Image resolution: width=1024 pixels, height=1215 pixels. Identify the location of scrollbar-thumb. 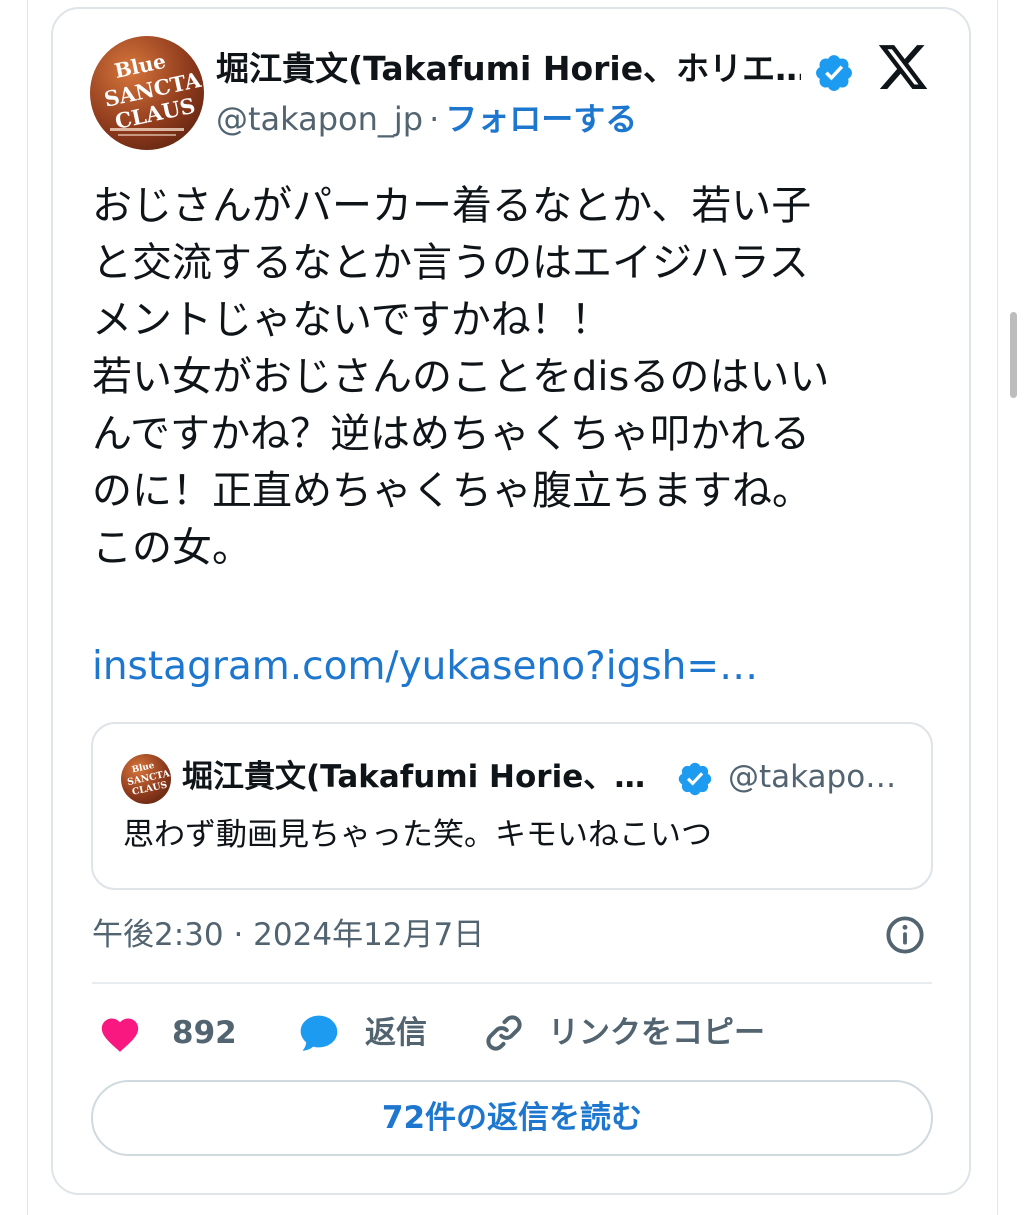
(1013, 355).